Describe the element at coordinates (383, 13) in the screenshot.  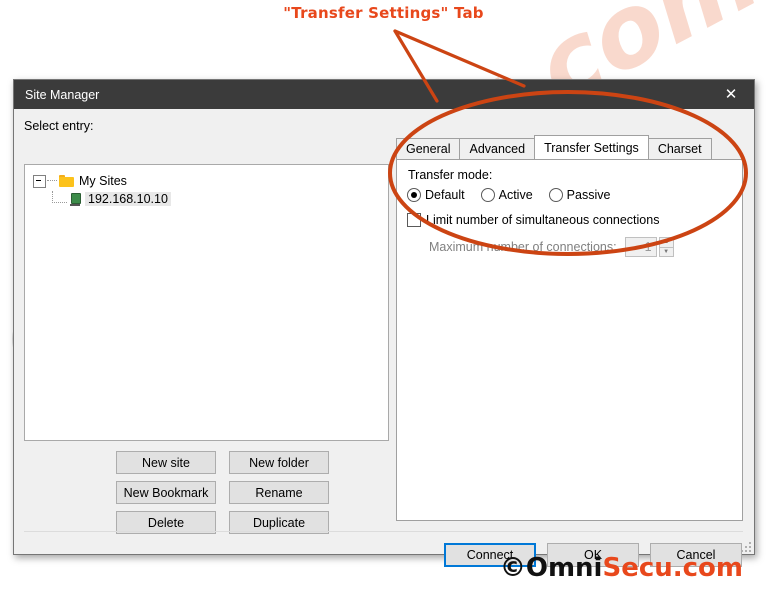
I see `annotation-callout-text: "Transfer Settings" Tab` at that location.